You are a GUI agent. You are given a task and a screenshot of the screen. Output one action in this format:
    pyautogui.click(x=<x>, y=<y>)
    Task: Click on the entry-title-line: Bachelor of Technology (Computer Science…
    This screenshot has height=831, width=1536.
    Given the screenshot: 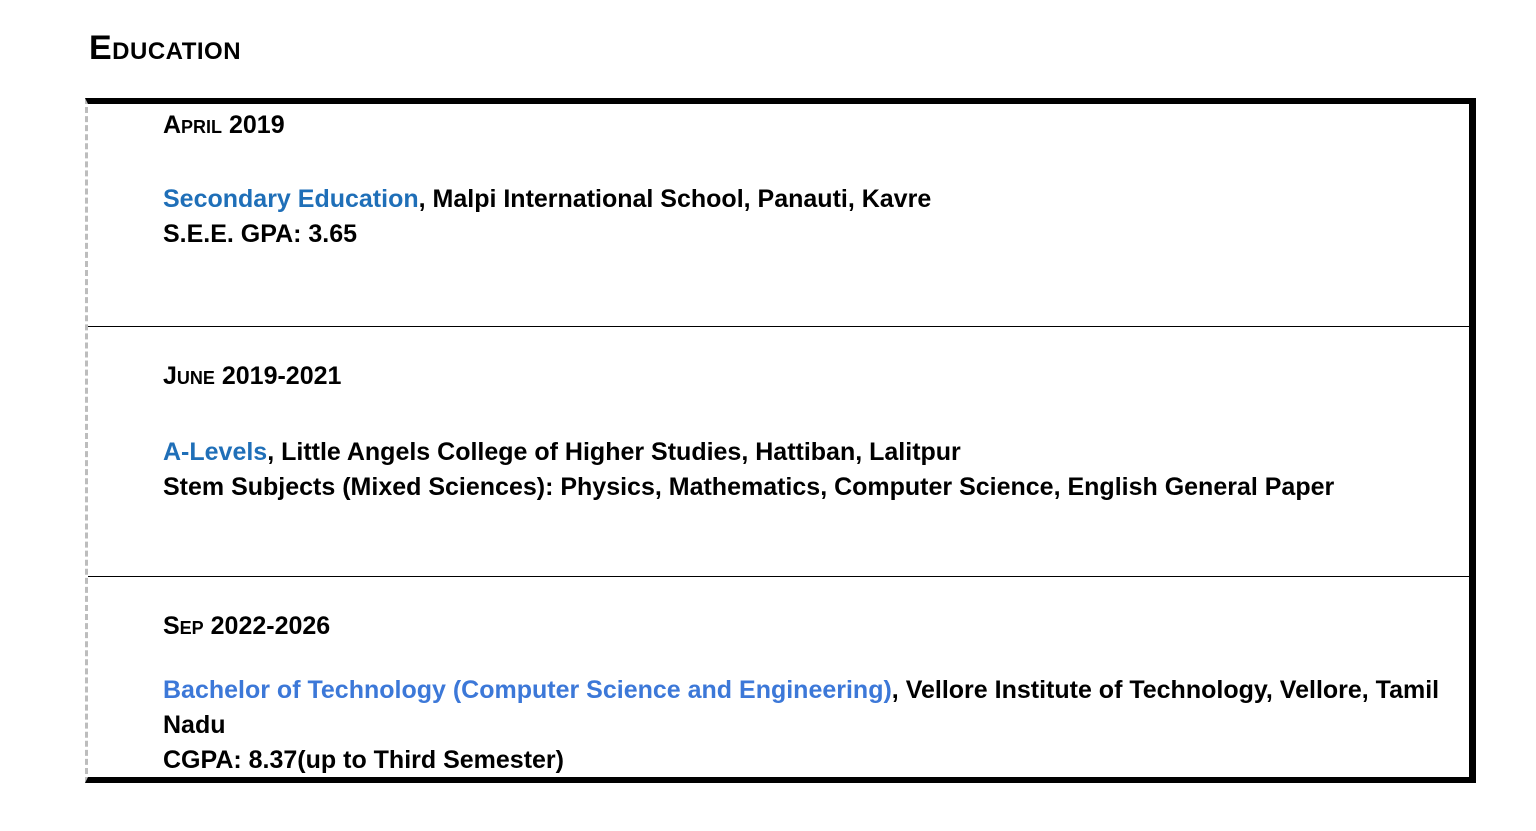 What is the action you would take?
    pyautogui.click(x=808, y=708)
    